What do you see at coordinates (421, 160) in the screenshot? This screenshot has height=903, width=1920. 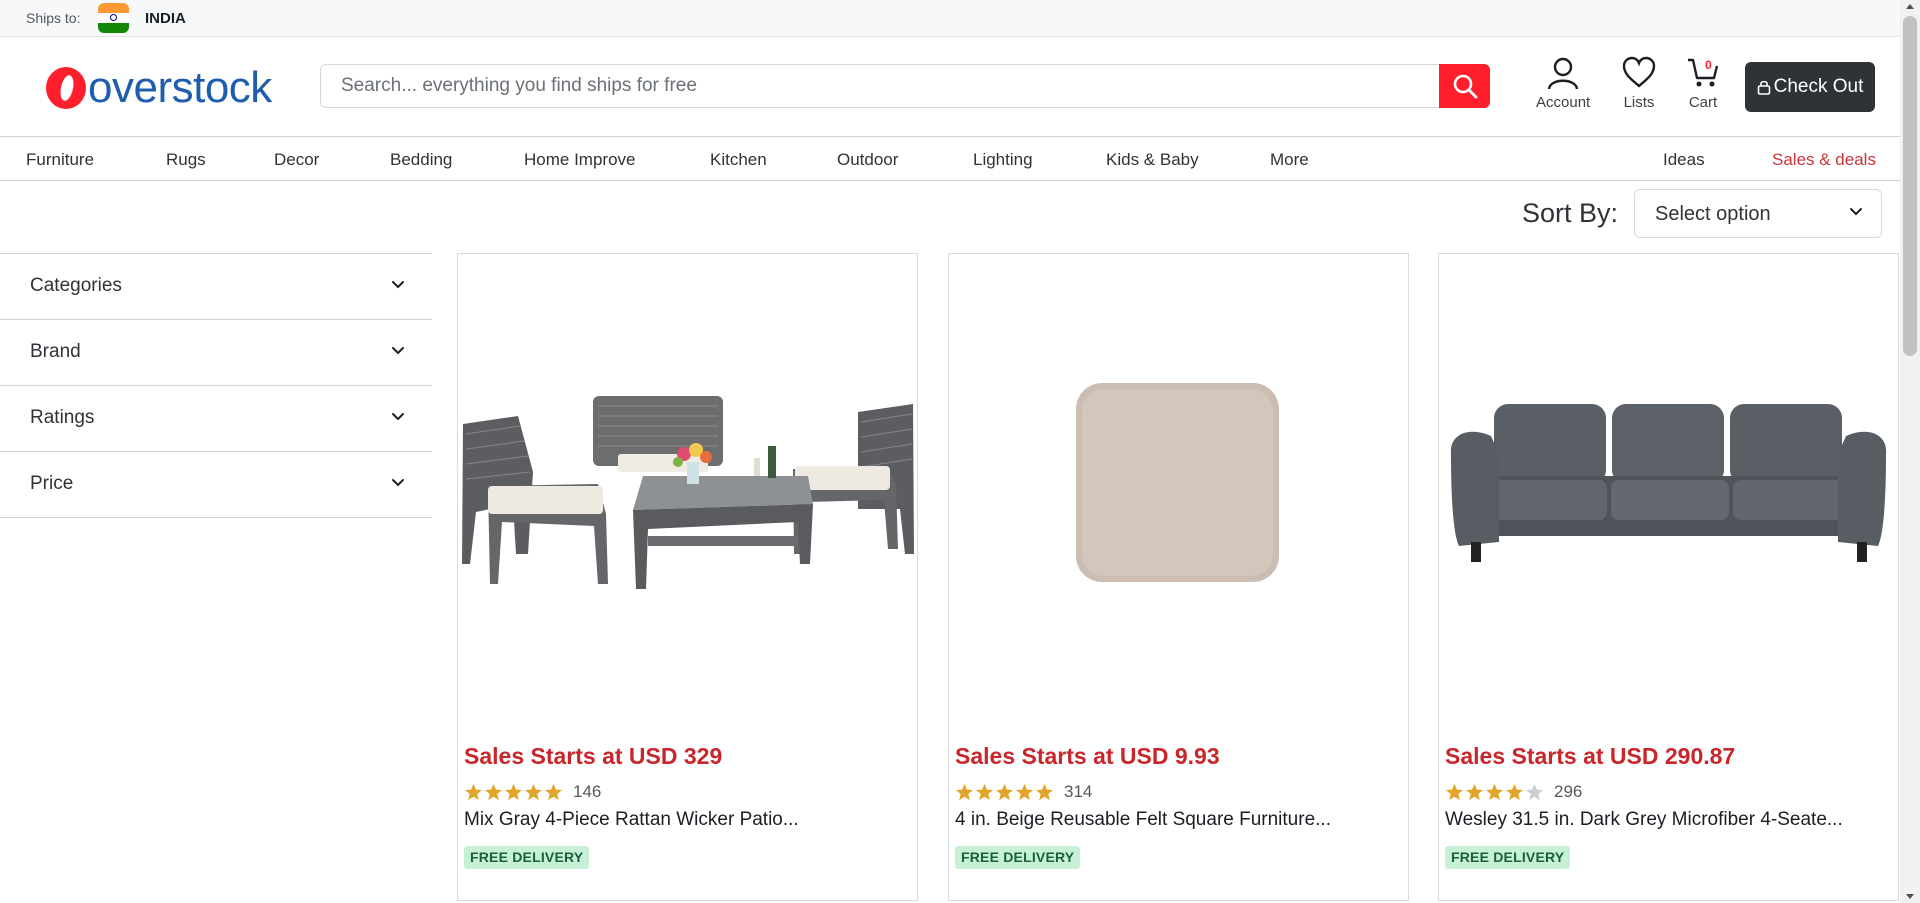 I see `nav-item-bedding: Bedding` at bounding box center [421, 160].